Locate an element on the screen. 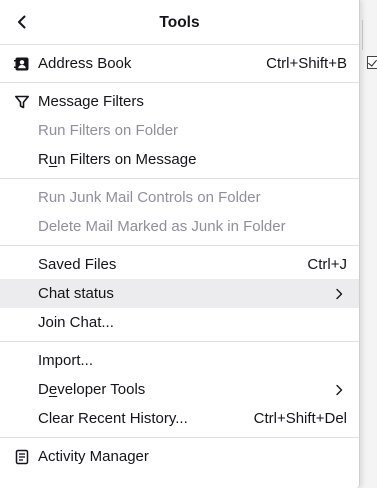  shortcut-text: Ctrl+Shift+B is located at coordinates (306, 63).